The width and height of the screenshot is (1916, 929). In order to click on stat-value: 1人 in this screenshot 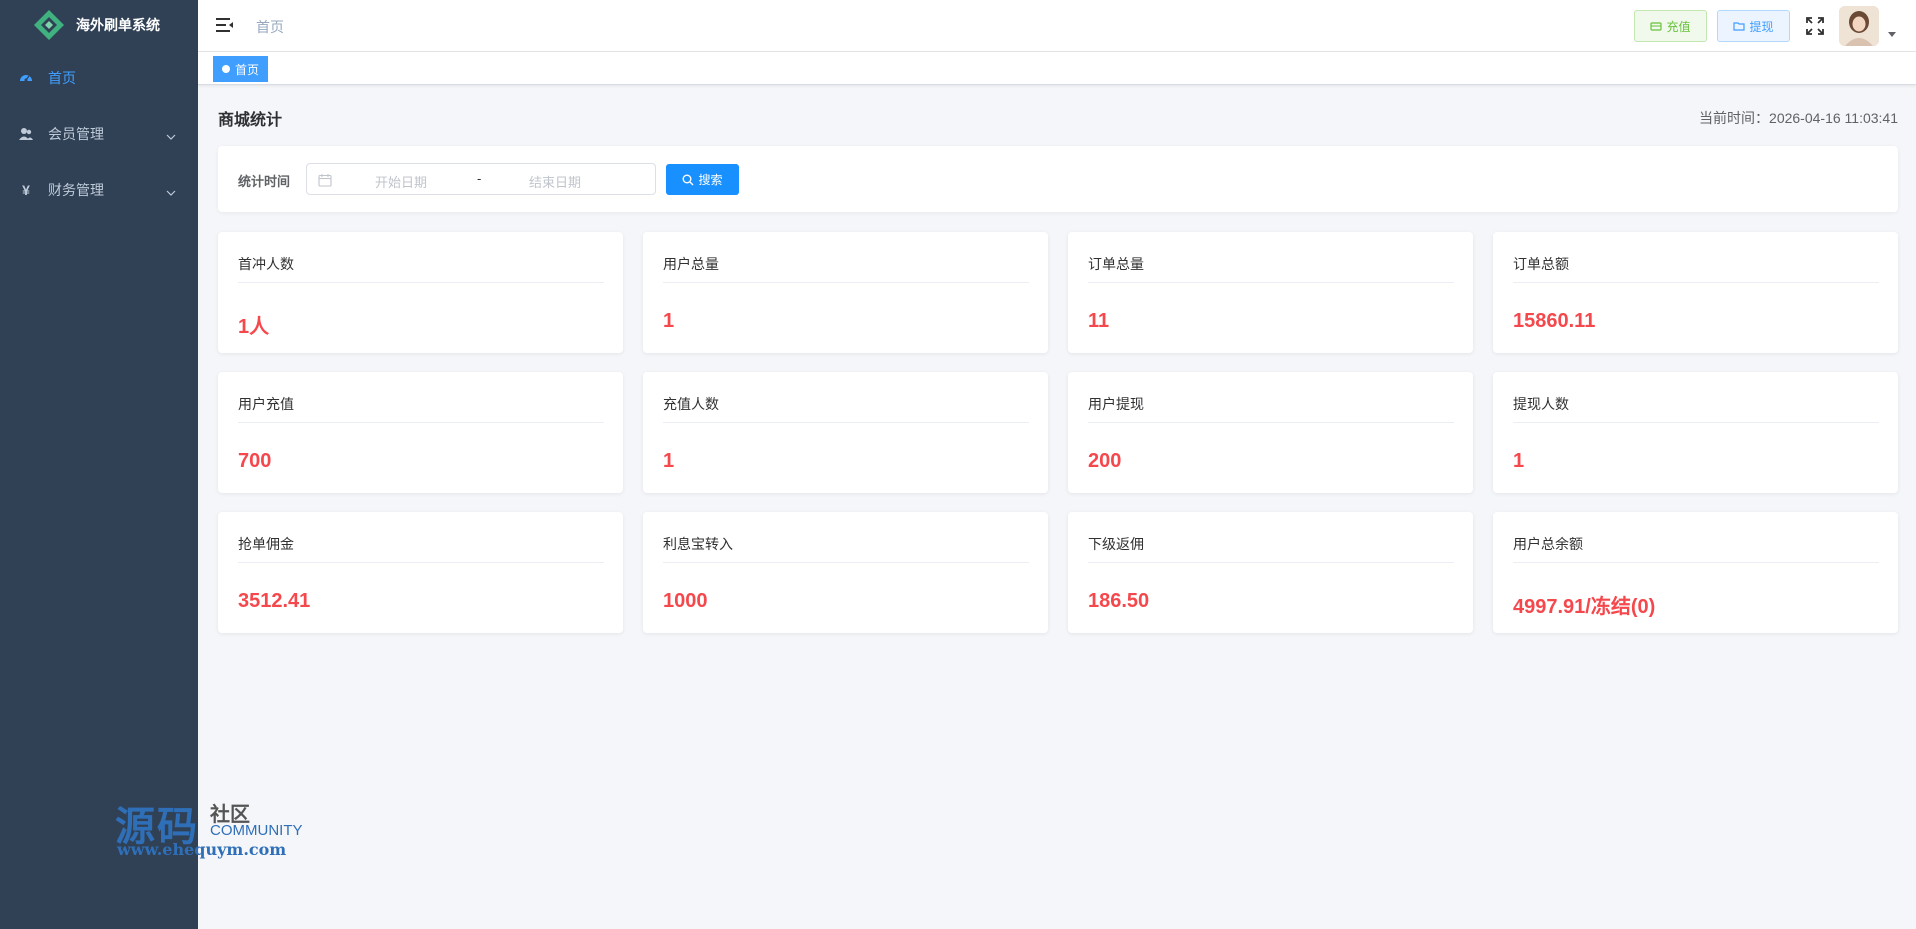, I will do `click(254, 327)`.